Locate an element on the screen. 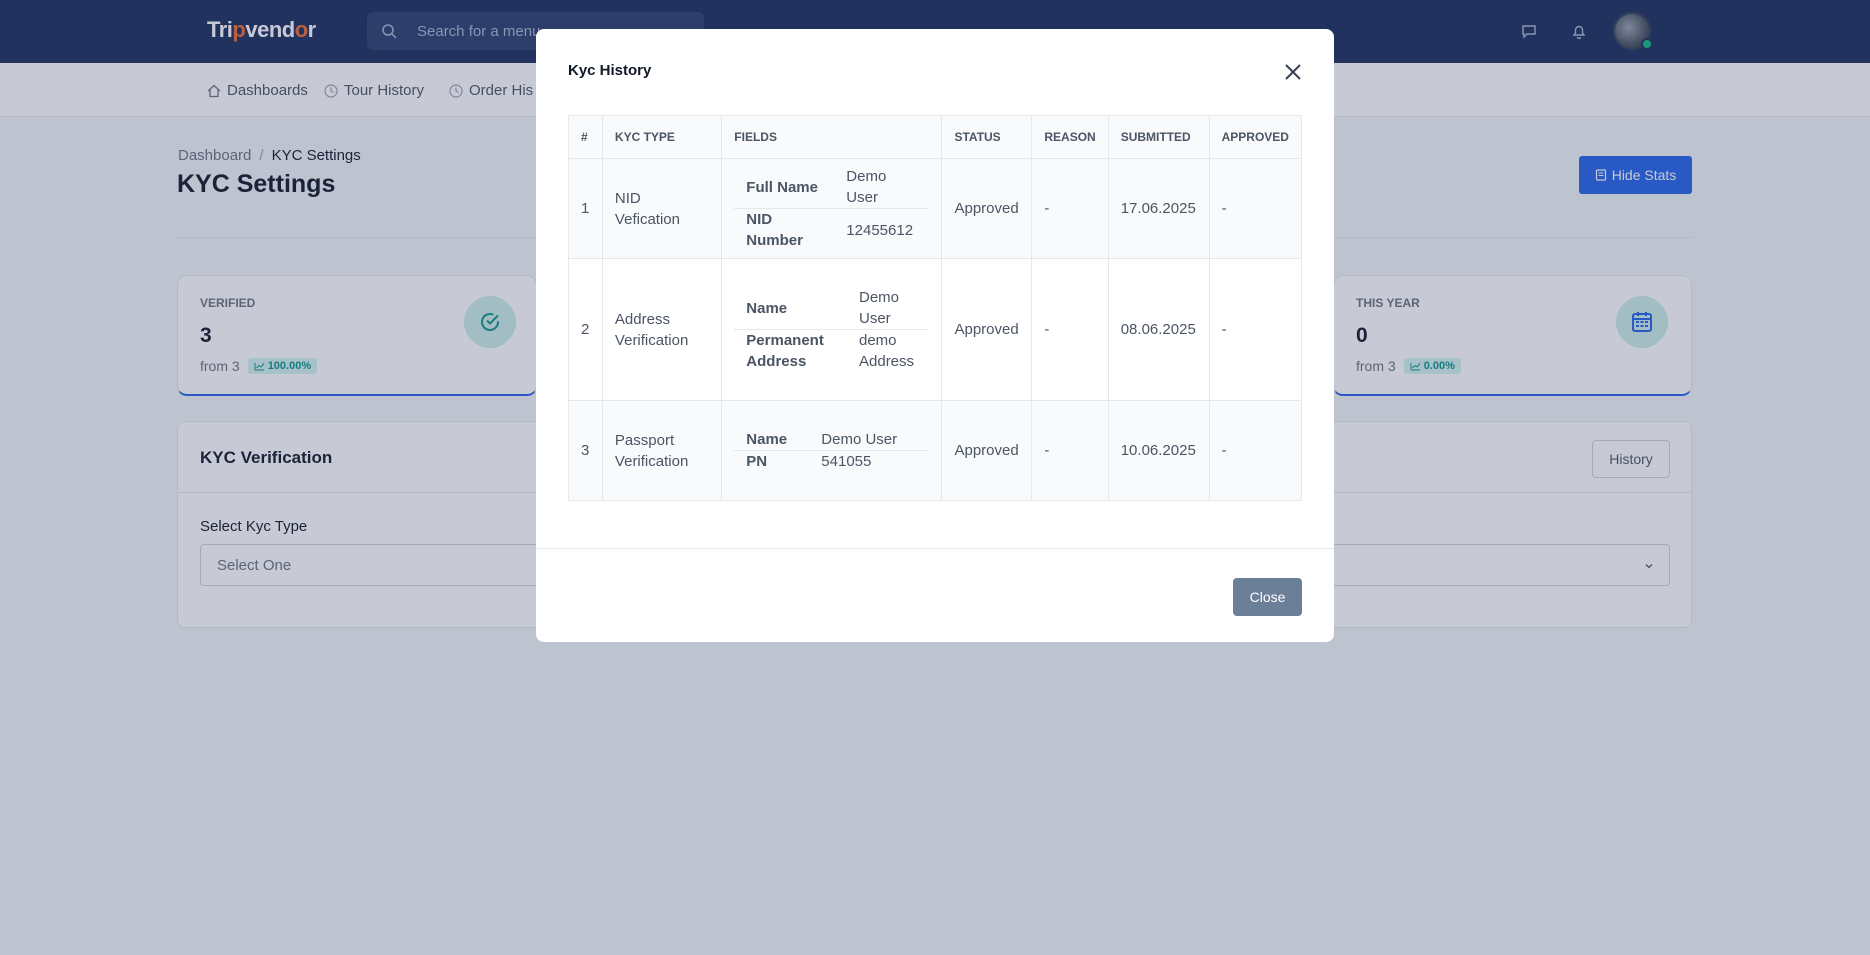  kyc-type-cell: Passport Verification is located at coordinates (662, 450).